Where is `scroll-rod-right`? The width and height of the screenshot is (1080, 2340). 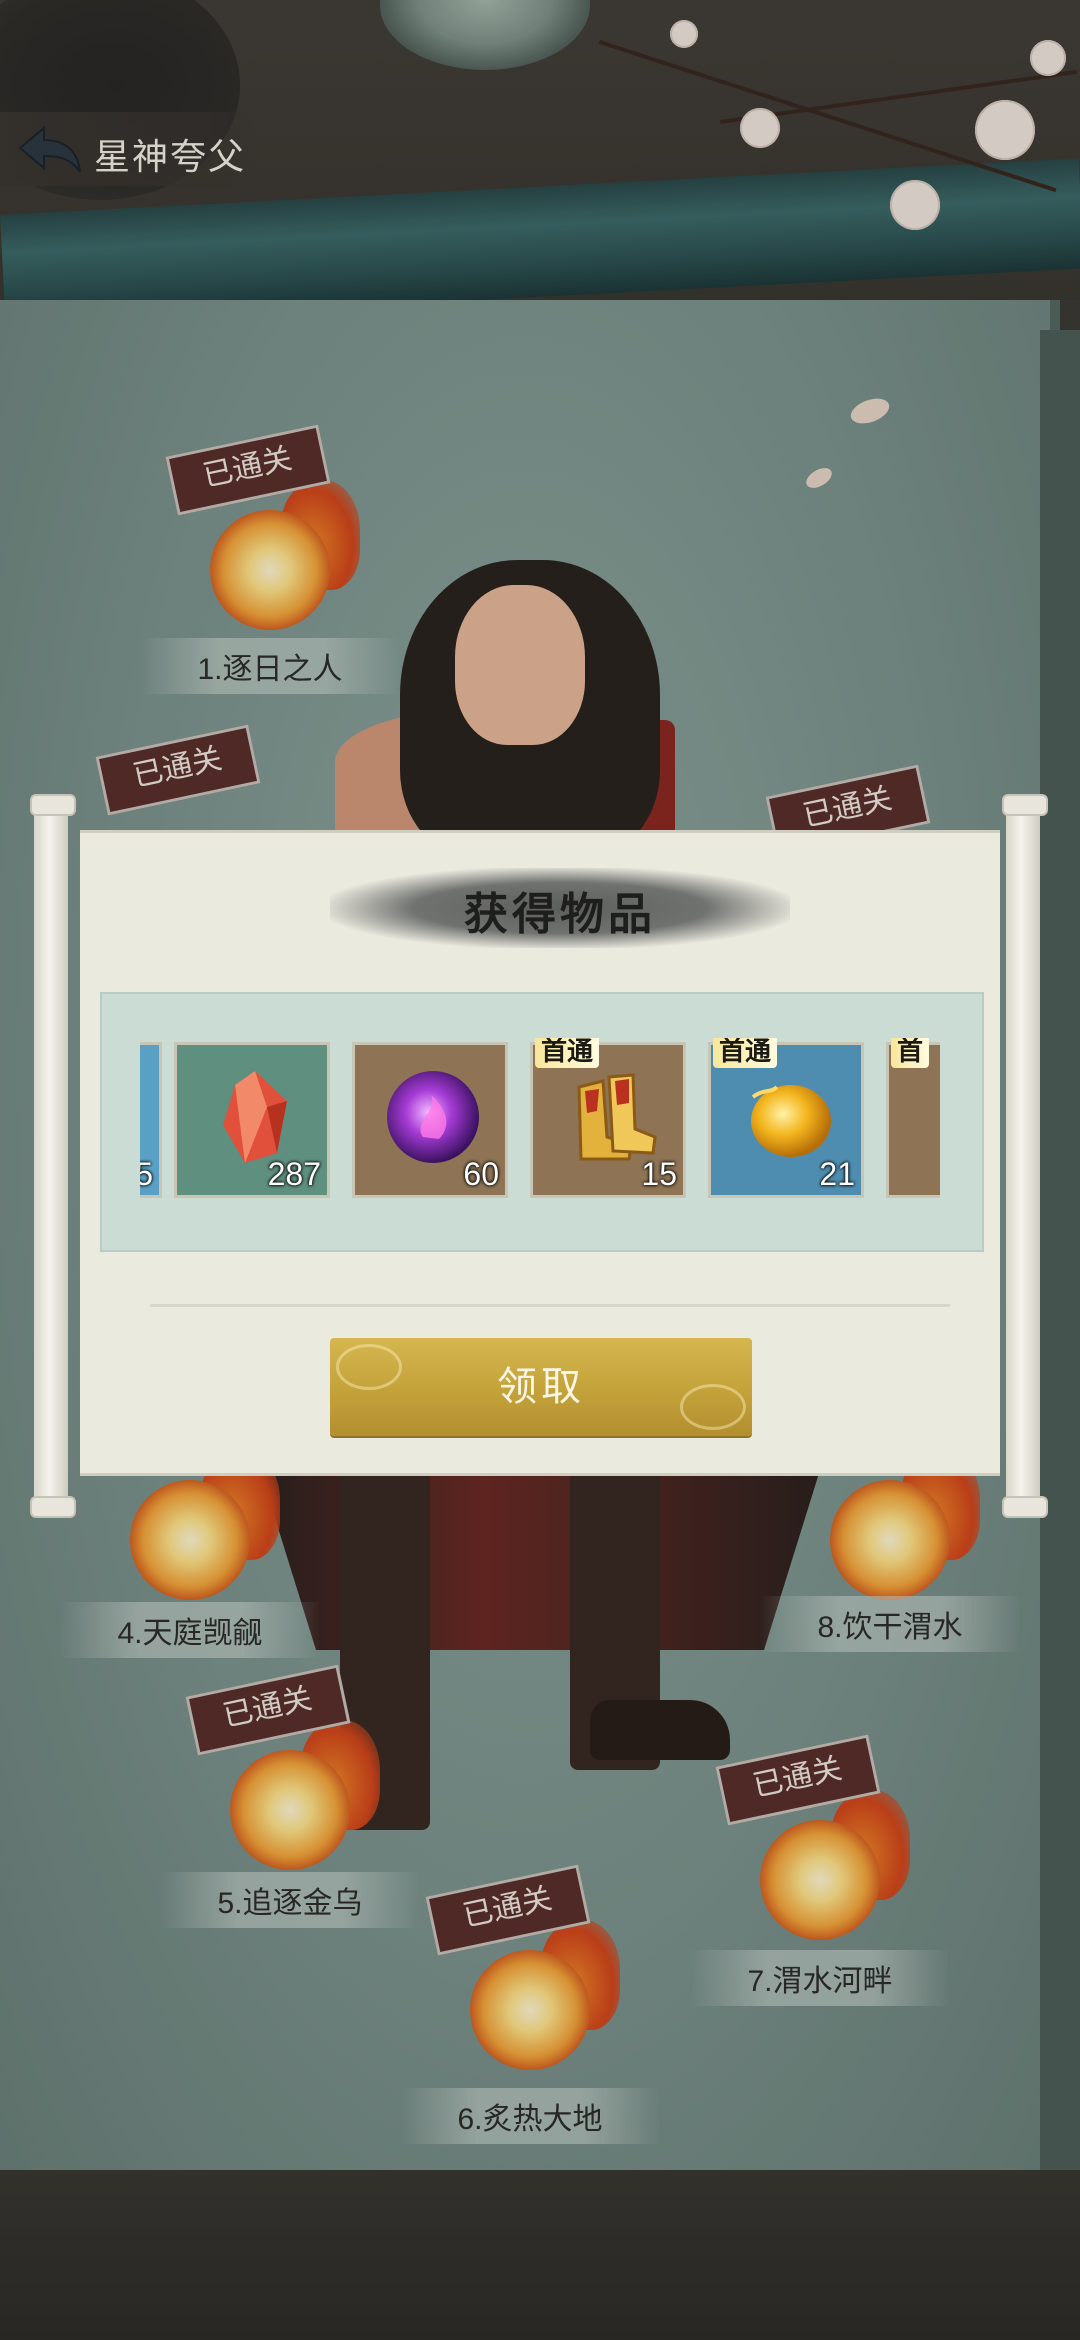
scroll-rod-right is located at coordinates (1025, 1156).